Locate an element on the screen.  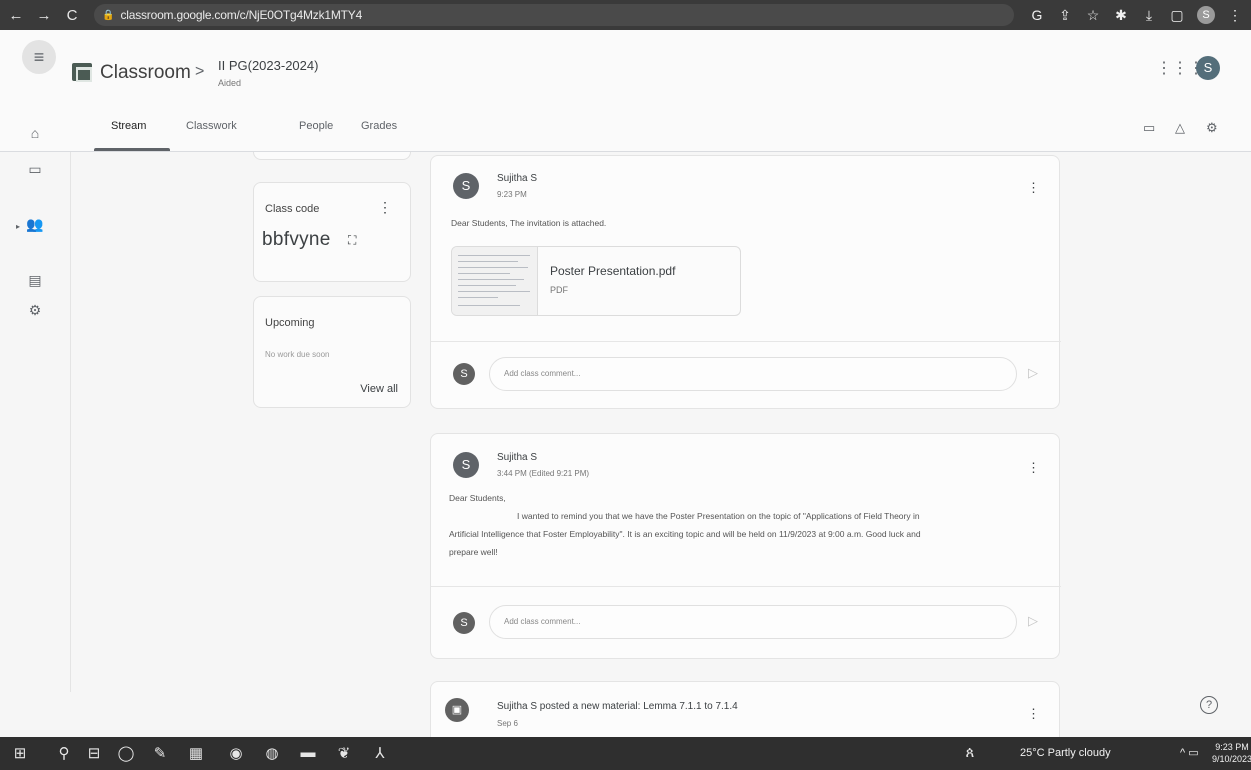
forward-arrow-icon: → is located at coordinates (44, 15).